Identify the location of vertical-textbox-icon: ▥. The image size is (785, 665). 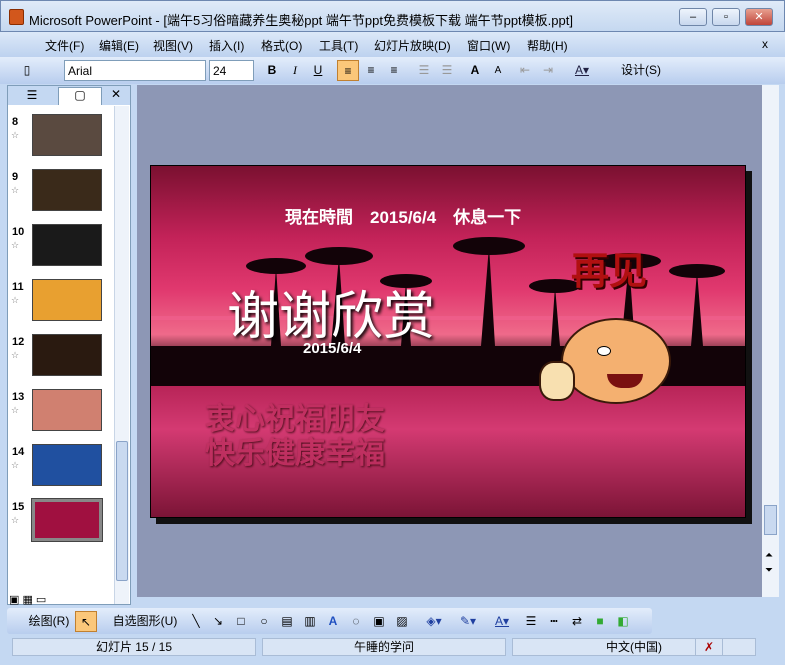
(310, 621).